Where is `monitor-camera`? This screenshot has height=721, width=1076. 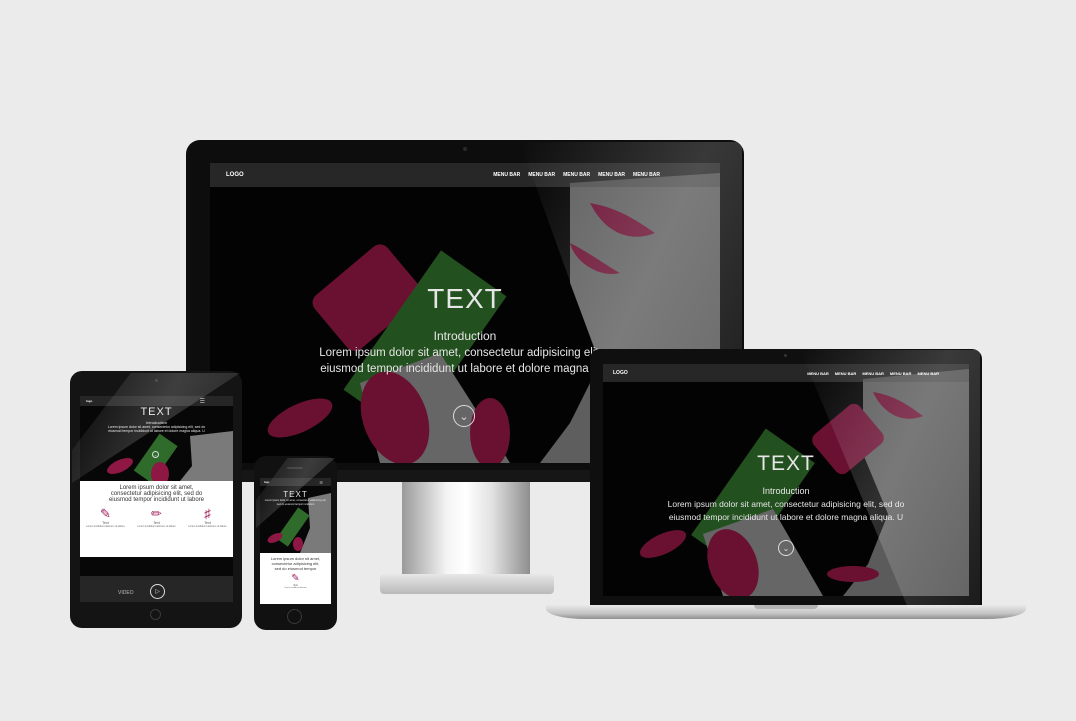
monitor-camera is located at coordinates (465, 149).